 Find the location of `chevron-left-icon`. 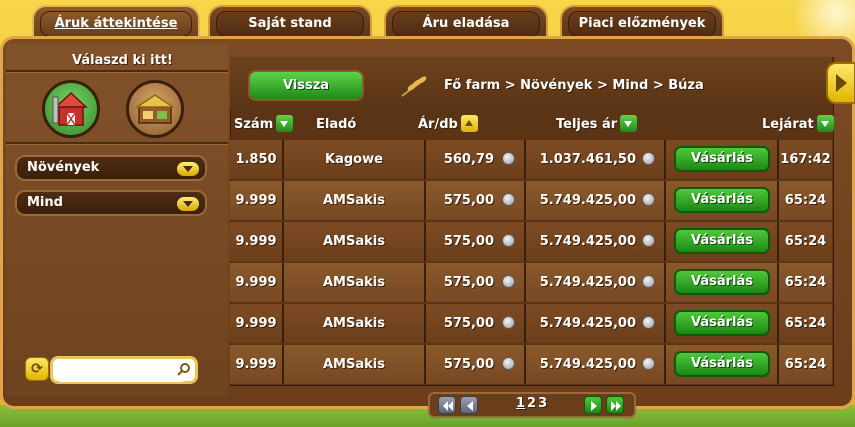

chevron-left-icon is located at coordinates (470, 406).